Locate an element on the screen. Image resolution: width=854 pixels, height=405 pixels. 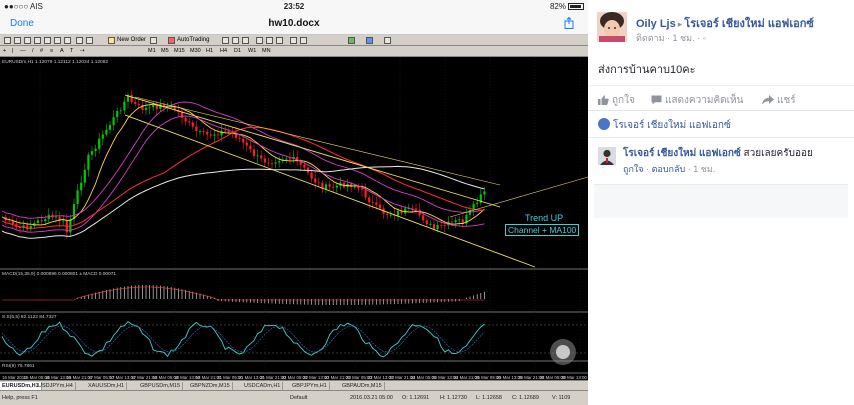
comment-button: แสดงความคิดเห็น is located at coordinates (697, 100).